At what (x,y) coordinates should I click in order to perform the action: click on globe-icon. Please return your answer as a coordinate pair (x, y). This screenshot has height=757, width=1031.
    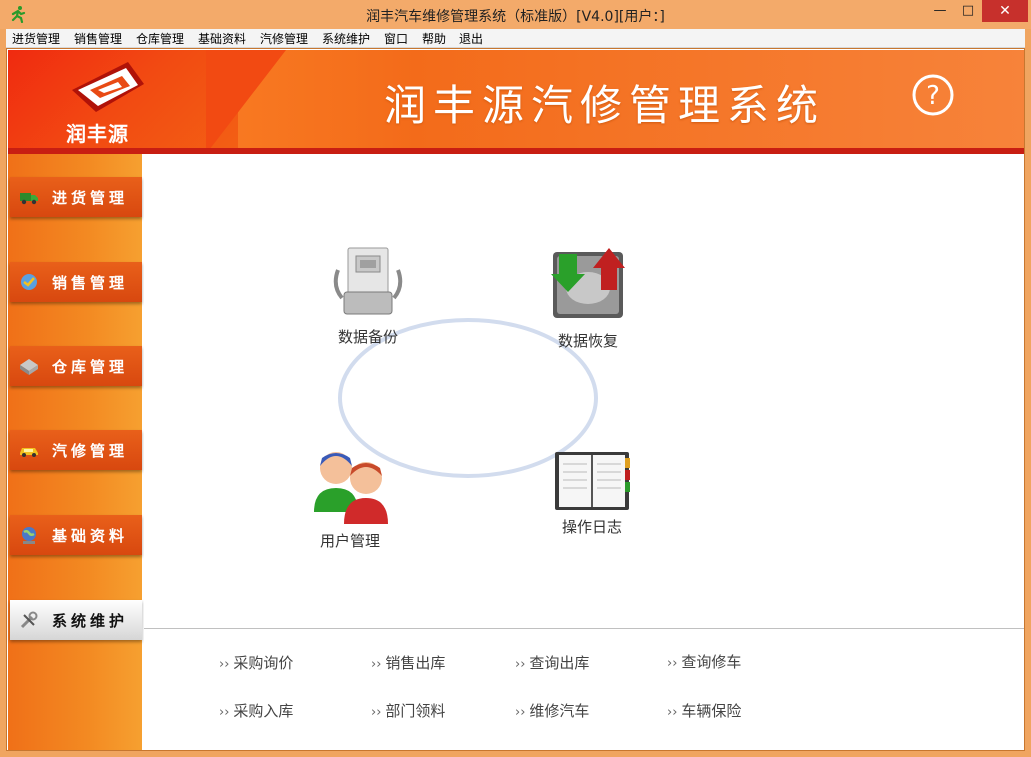
    Looking at the image, I should click on (29, 535).